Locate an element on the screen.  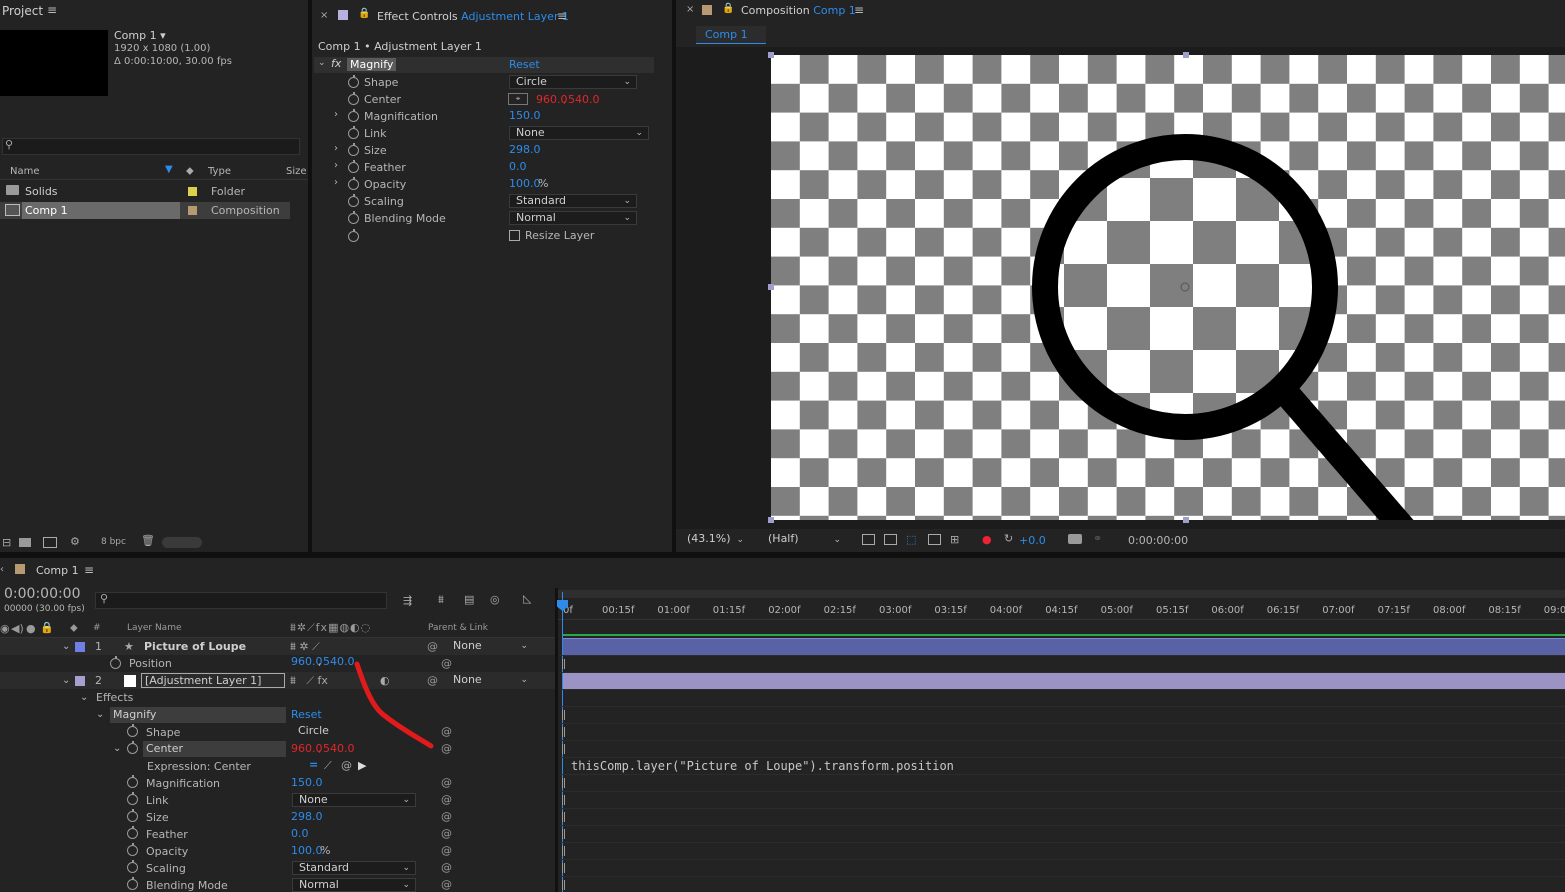
interpret-footage-icon: ⊟ is located at coordinates (6, 542).